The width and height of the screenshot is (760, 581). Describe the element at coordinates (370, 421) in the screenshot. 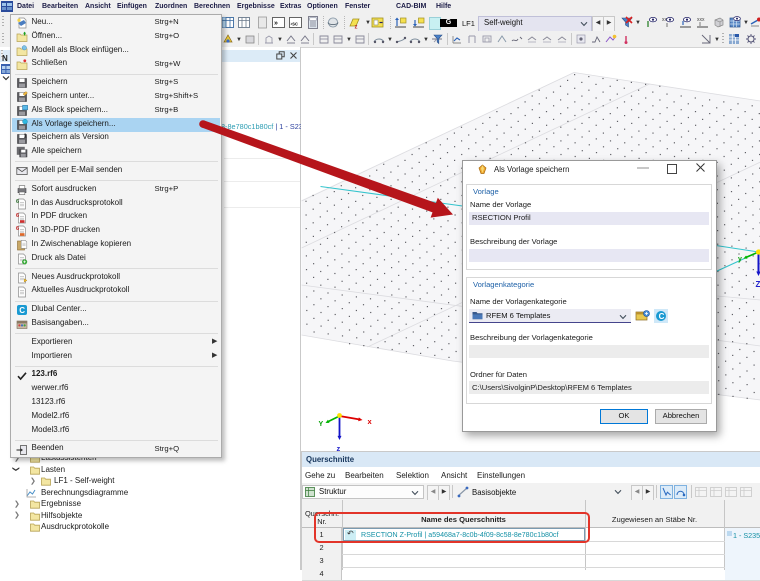

I see `svg-text: x` at that location.